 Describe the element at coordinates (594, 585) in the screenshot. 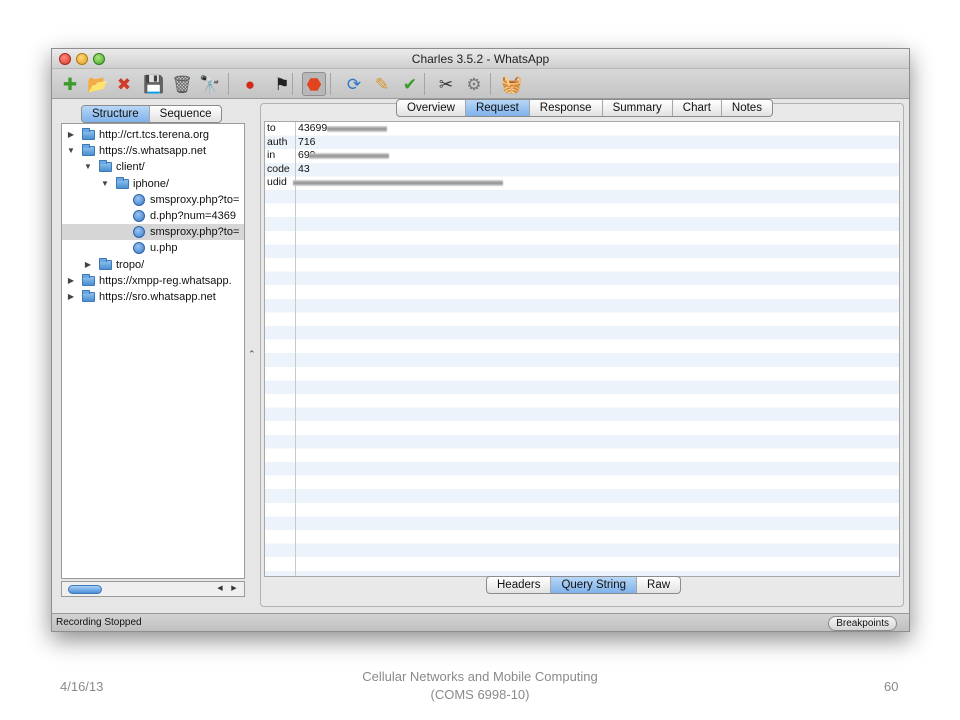

I see `tab-query-string: Query String` at that location.